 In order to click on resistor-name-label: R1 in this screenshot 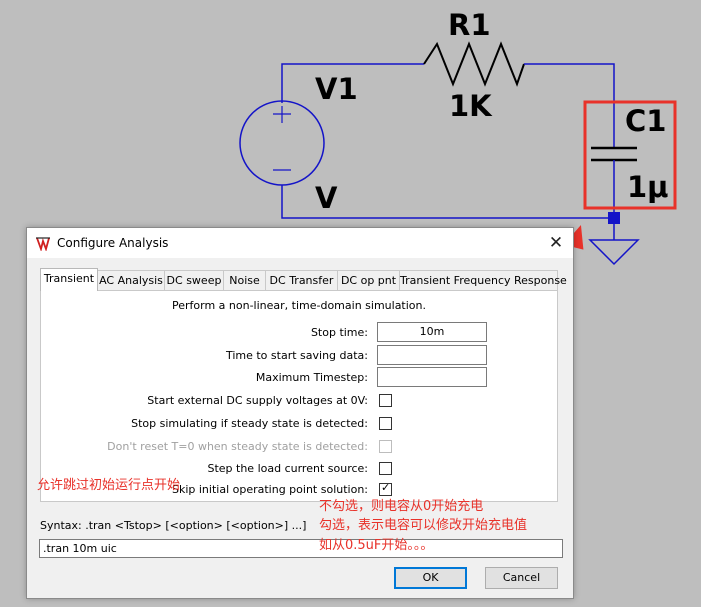, I will do `click(469, 25)`.